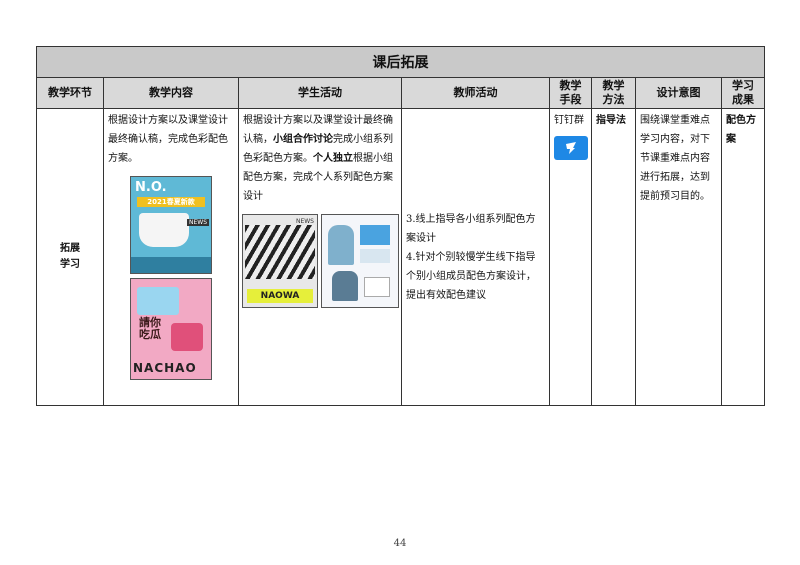 The width and height of the screenshot is (800, 565). Describe the element at coordinates (611, 120) in the screenshot. I see `method-text: 指导法` at that location.